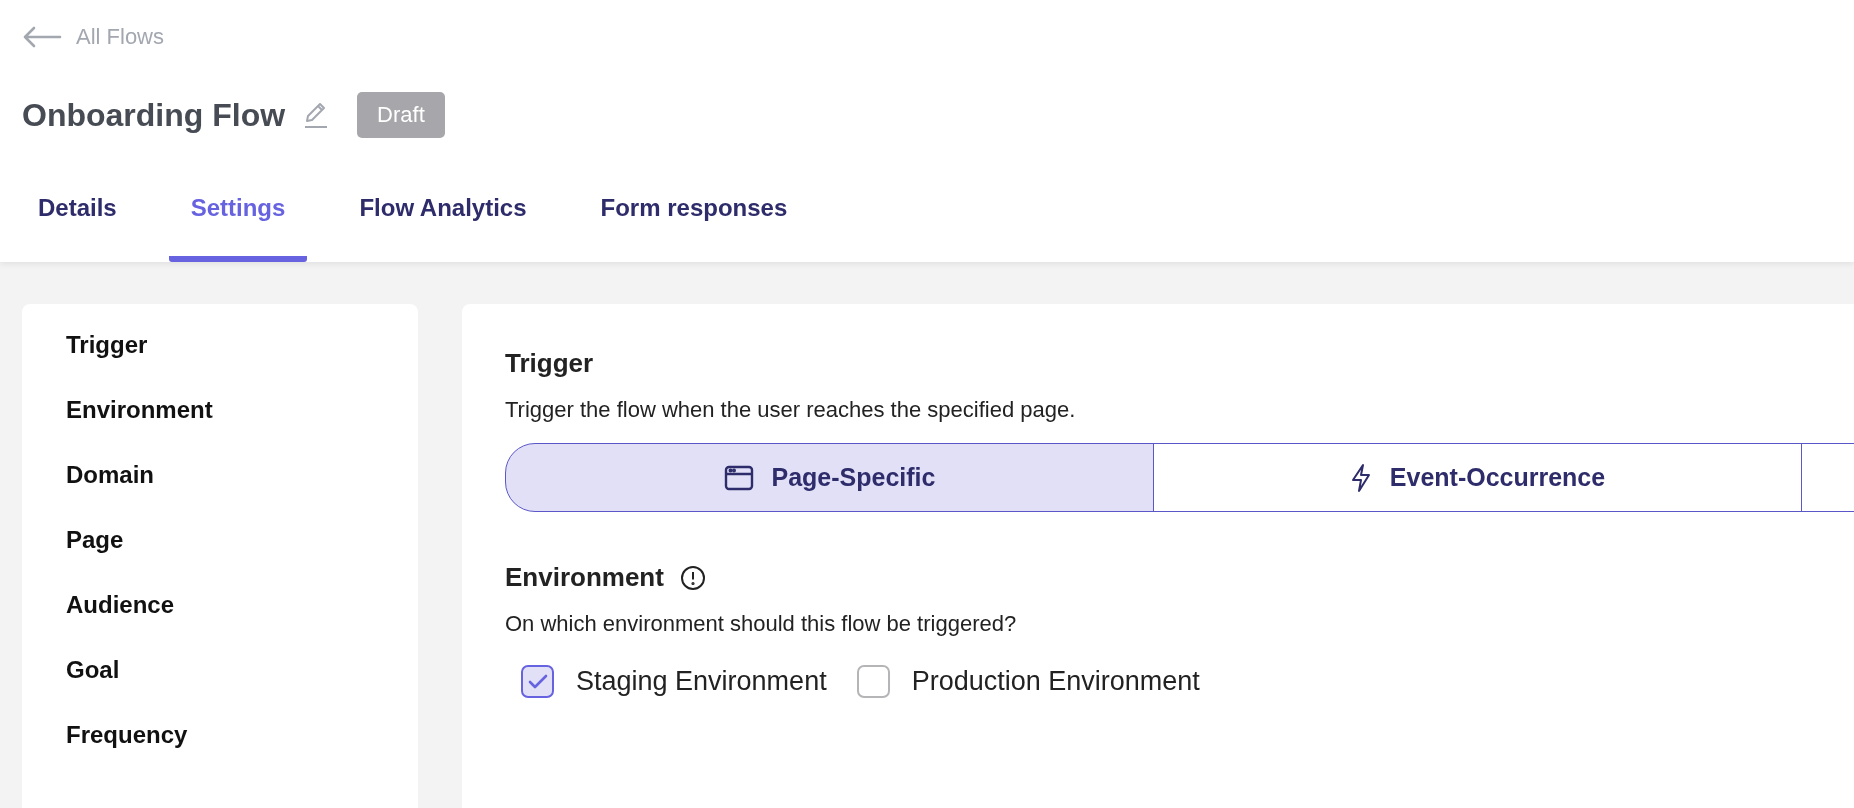 The width and height of the screenshot is (1854, 808). Describe the element at coordinates (242, 735) in the screenshot. I see `sidebar-item: Frequency` at that location.